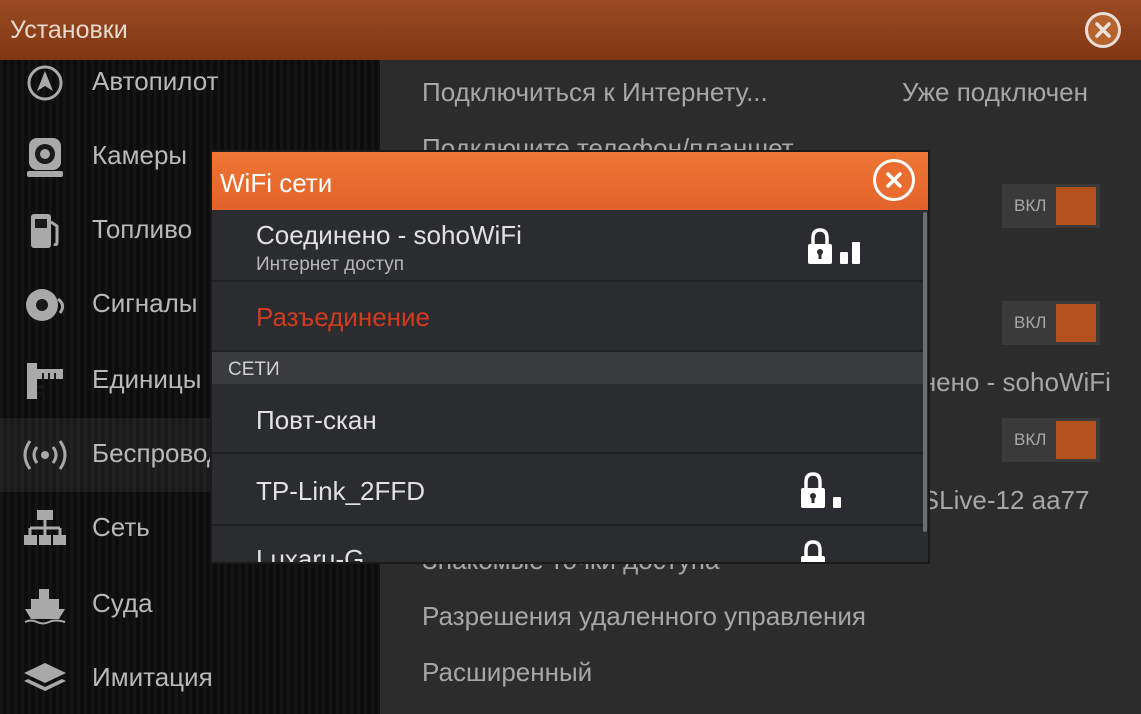 Image resolution: width=1141 pixels, height=714 pixels. What do you see at coordinates (254, 369) in the screenshot?
I see `networks-section-label: СЕТИ` at bounding box center [254, 369].